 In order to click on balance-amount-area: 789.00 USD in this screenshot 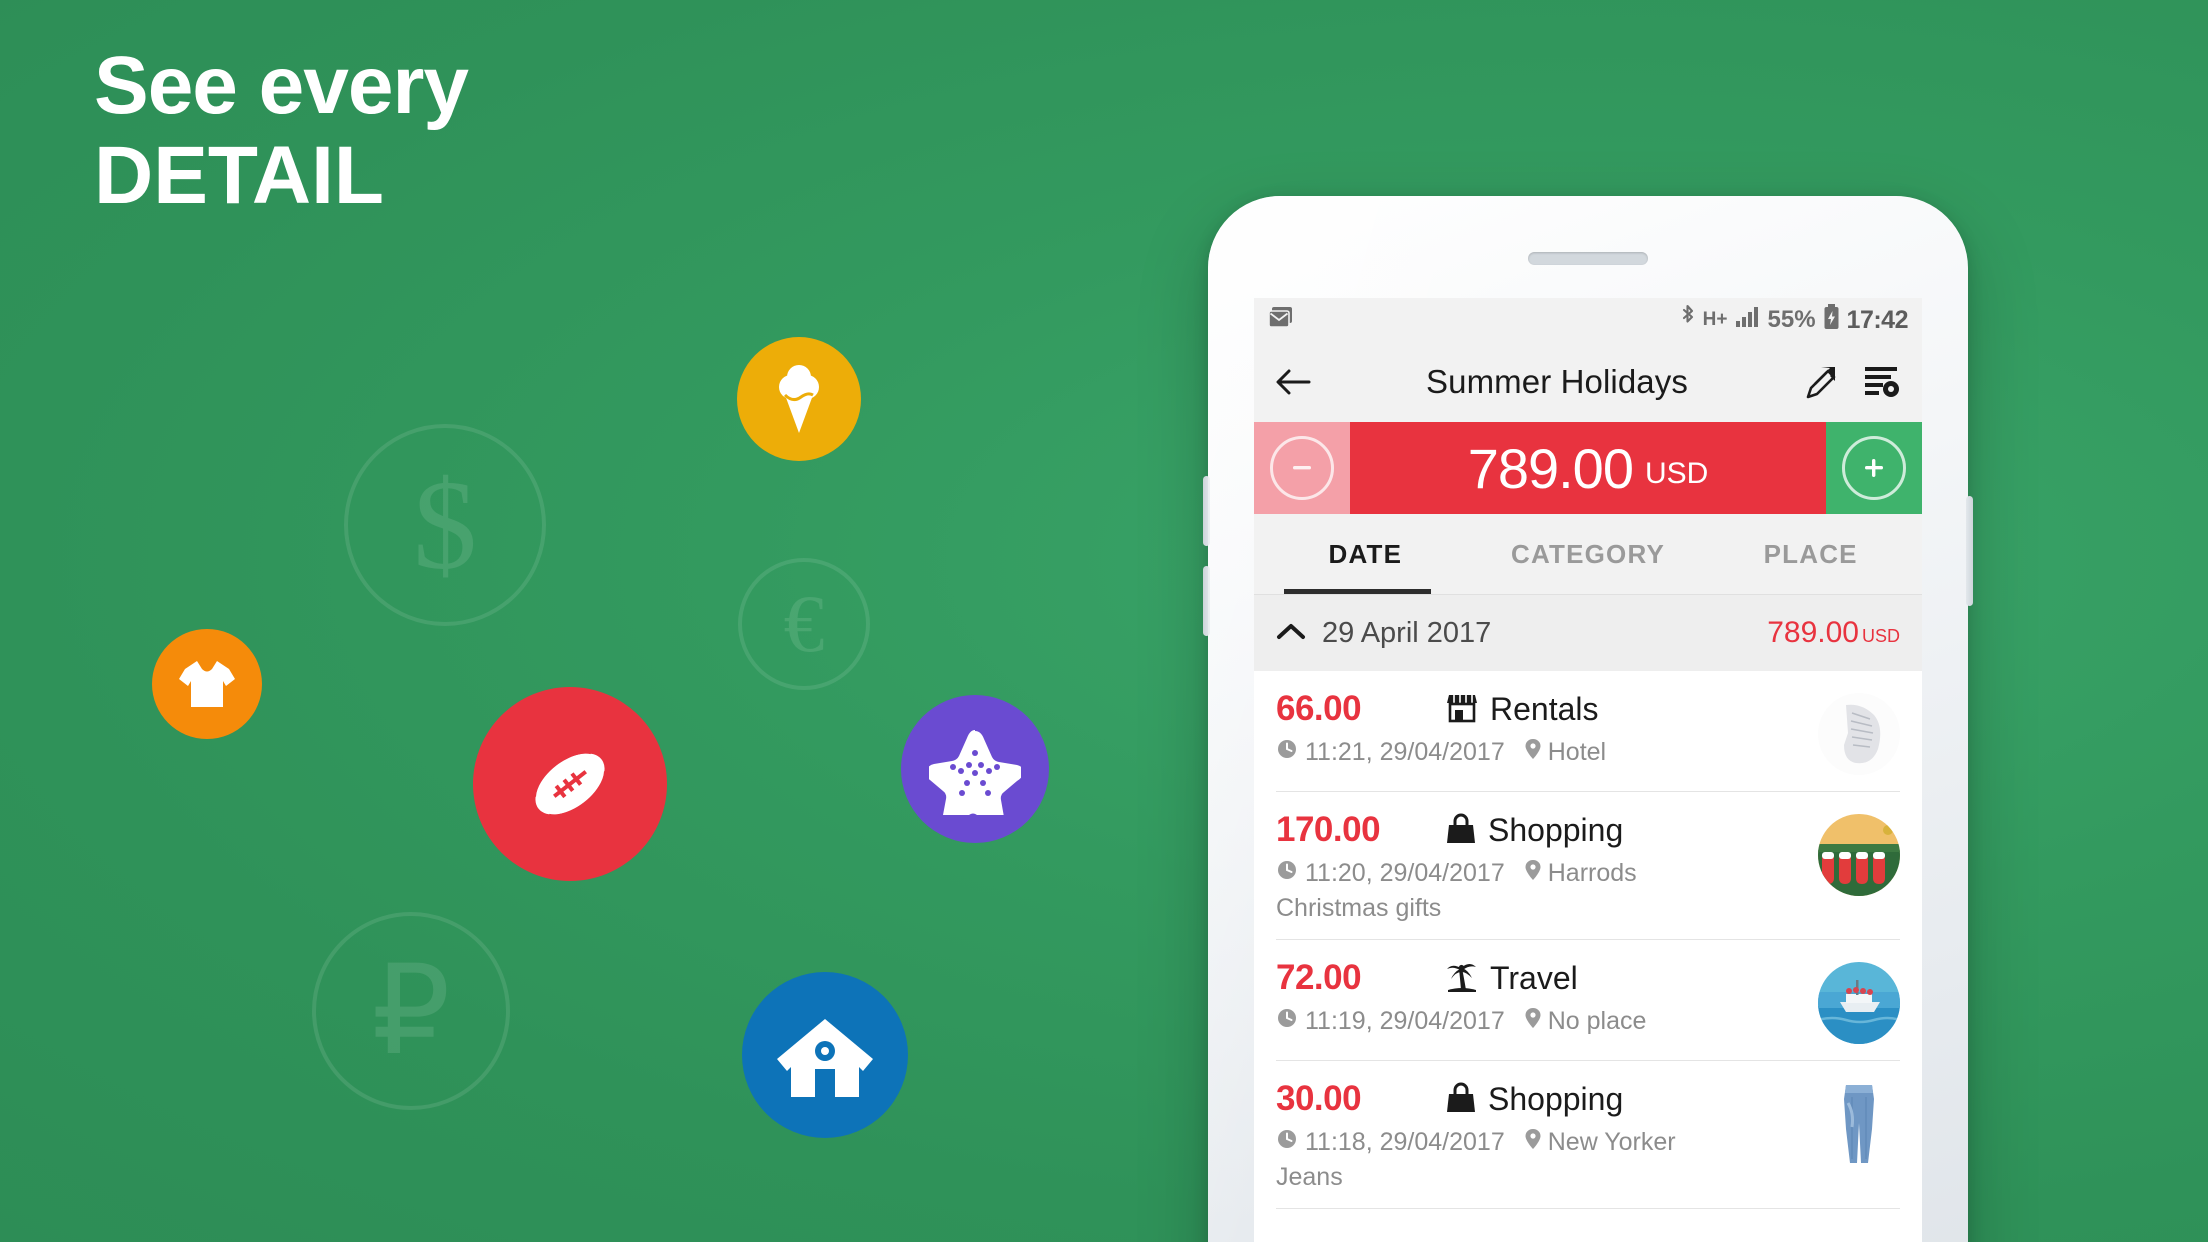, I will do `click(1588, 468)`.